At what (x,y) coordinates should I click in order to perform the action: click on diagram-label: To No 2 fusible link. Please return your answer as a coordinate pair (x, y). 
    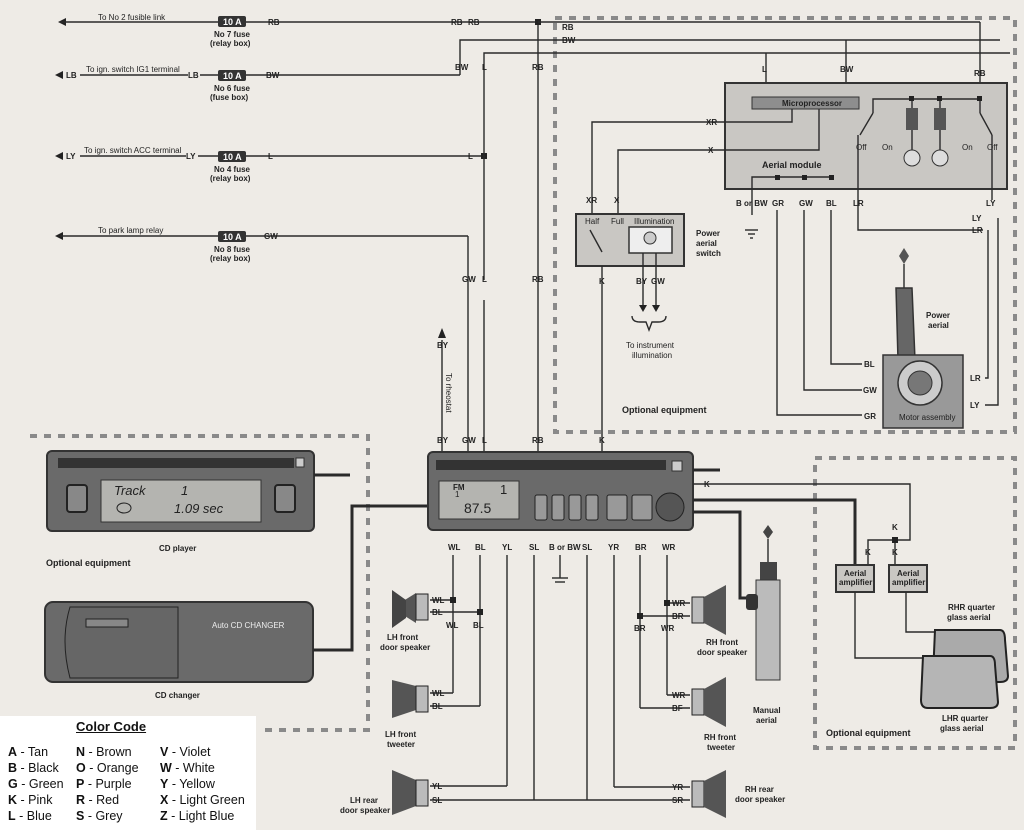
    Looking at the image, I should click on (132, 17).